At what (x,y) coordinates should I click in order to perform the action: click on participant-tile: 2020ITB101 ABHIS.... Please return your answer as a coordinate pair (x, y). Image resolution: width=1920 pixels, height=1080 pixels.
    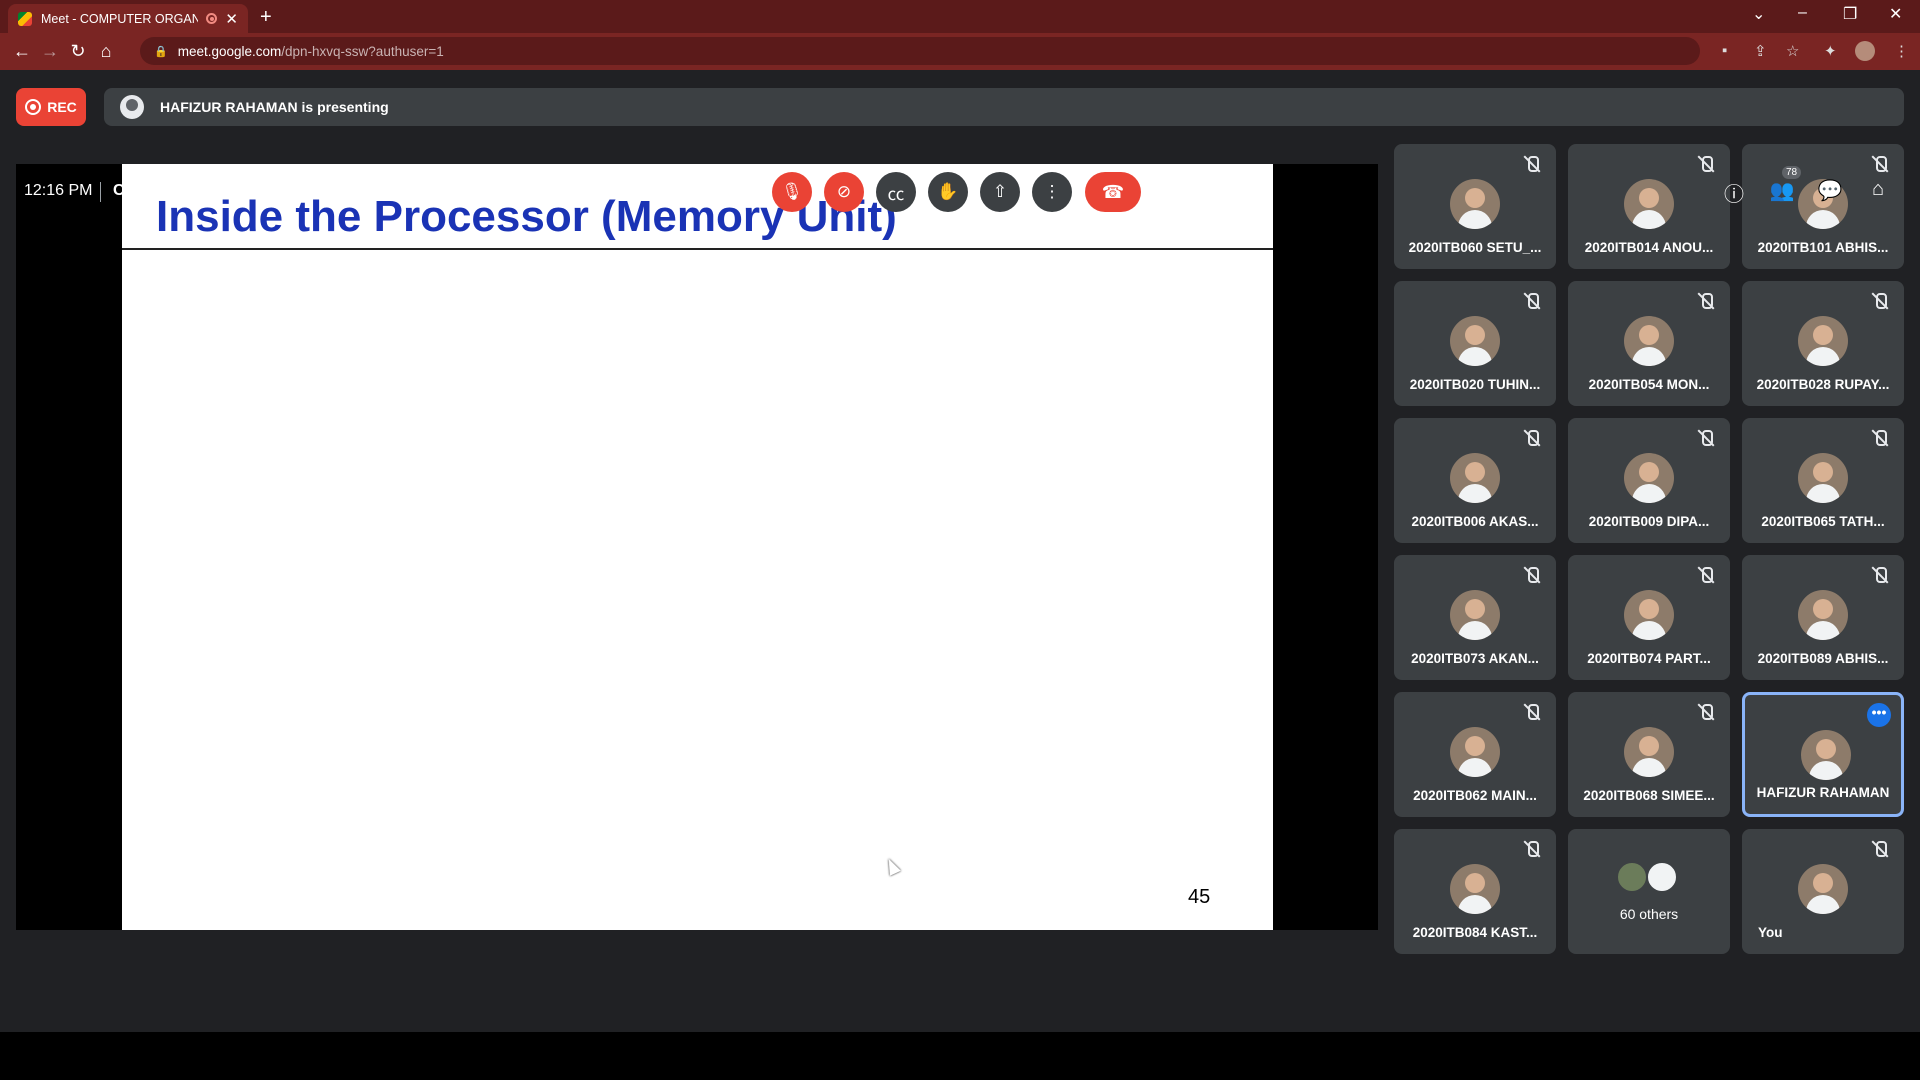
    Looking at the image, I should click on (1823, 206).